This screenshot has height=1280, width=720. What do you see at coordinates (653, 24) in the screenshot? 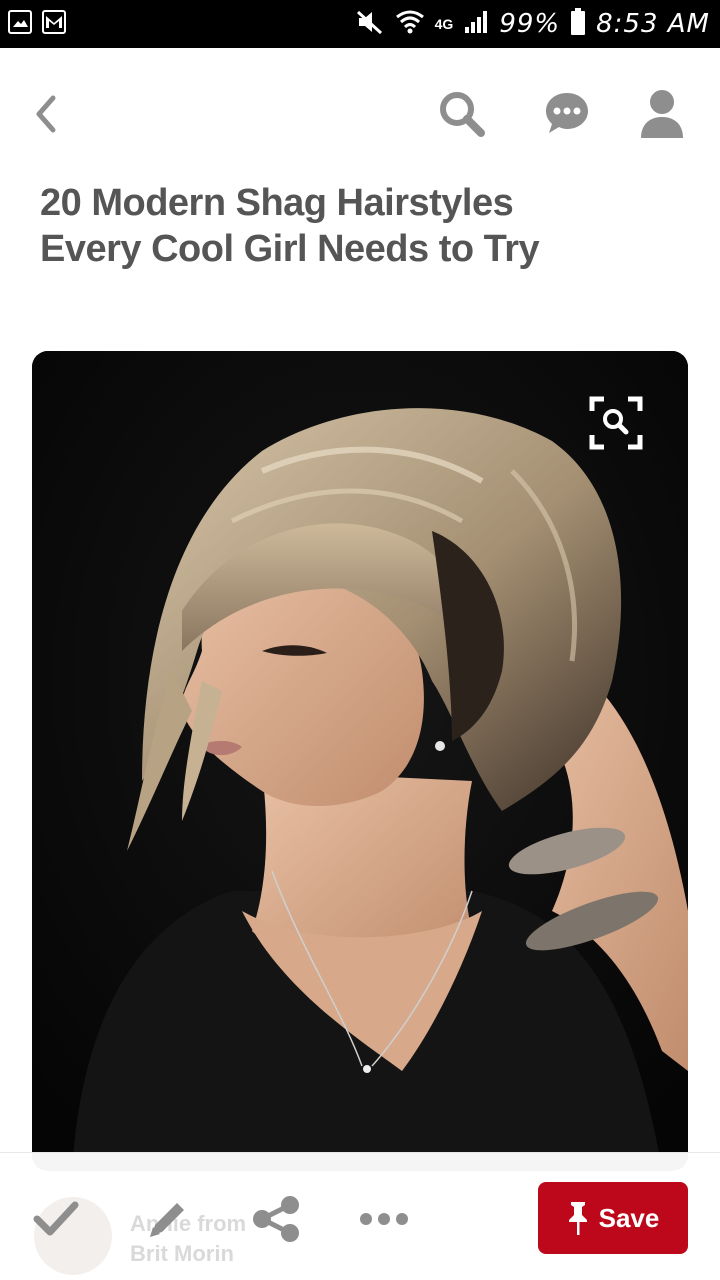
I see `clock: 8:53 AM` at bounding box center [653, 24].